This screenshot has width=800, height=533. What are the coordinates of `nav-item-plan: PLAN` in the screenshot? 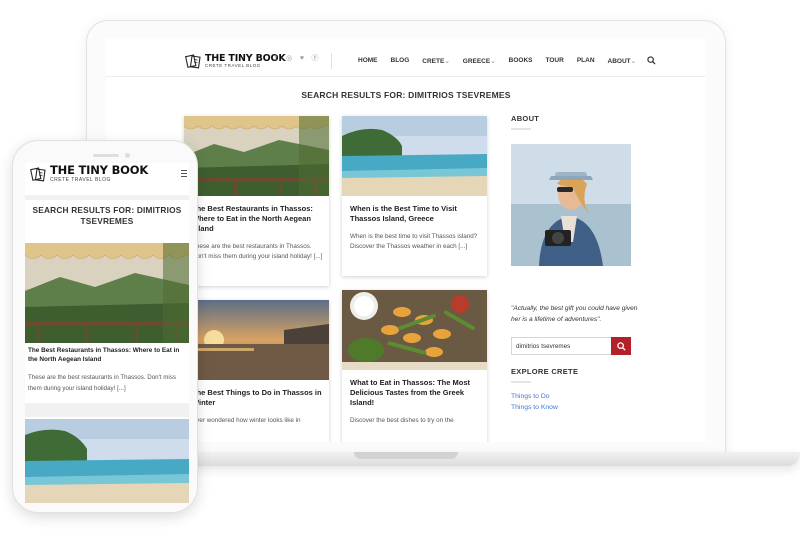 It's located at (586, 60).